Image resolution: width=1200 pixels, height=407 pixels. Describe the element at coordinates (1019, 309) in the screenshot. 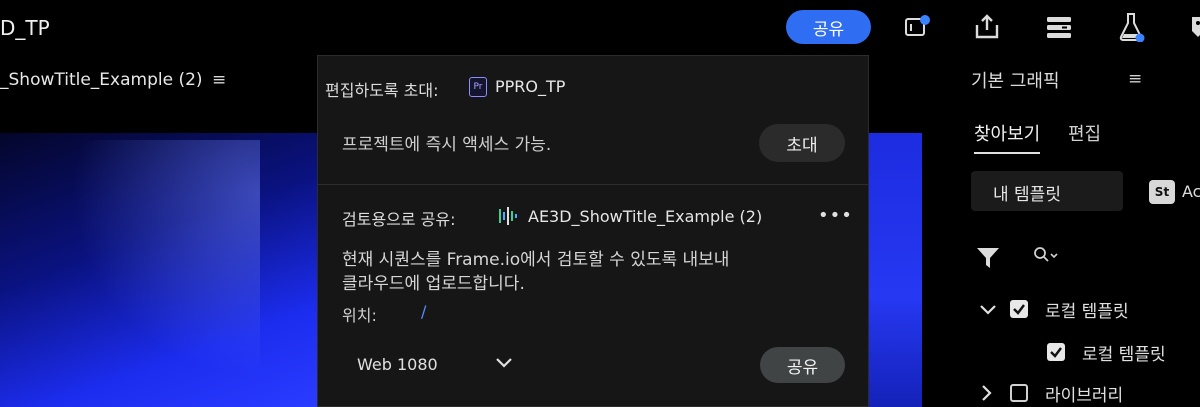

I see `local-templates-checkbox` at that location.